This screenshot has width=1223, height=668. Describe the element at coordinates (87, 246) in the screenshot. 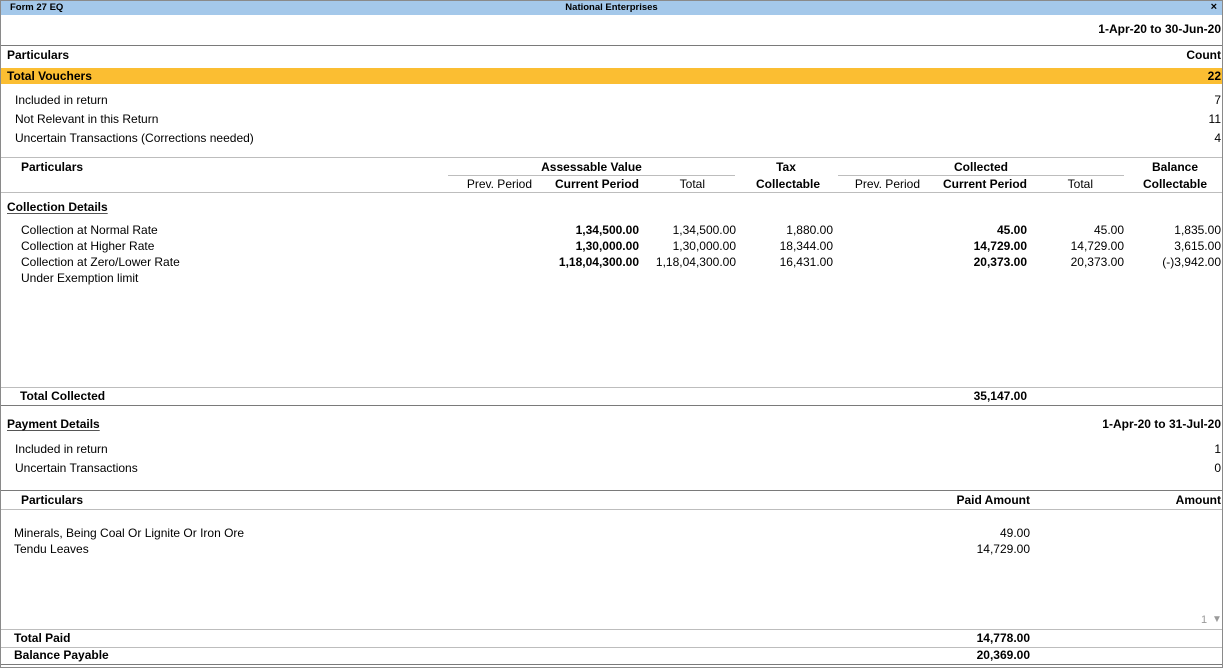

I see `collection-row-label: Collection at Higher Rate` at that location.